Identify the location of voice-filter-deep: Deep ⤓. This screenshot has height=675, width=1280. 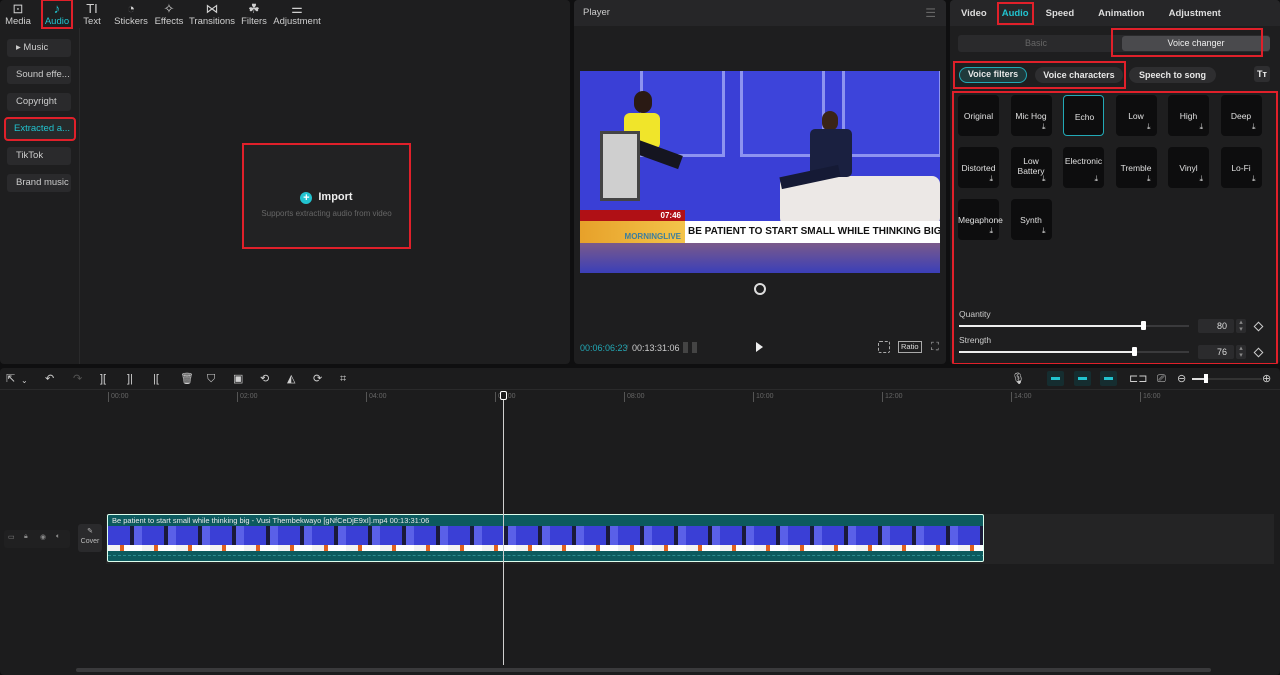
(1241, 115).